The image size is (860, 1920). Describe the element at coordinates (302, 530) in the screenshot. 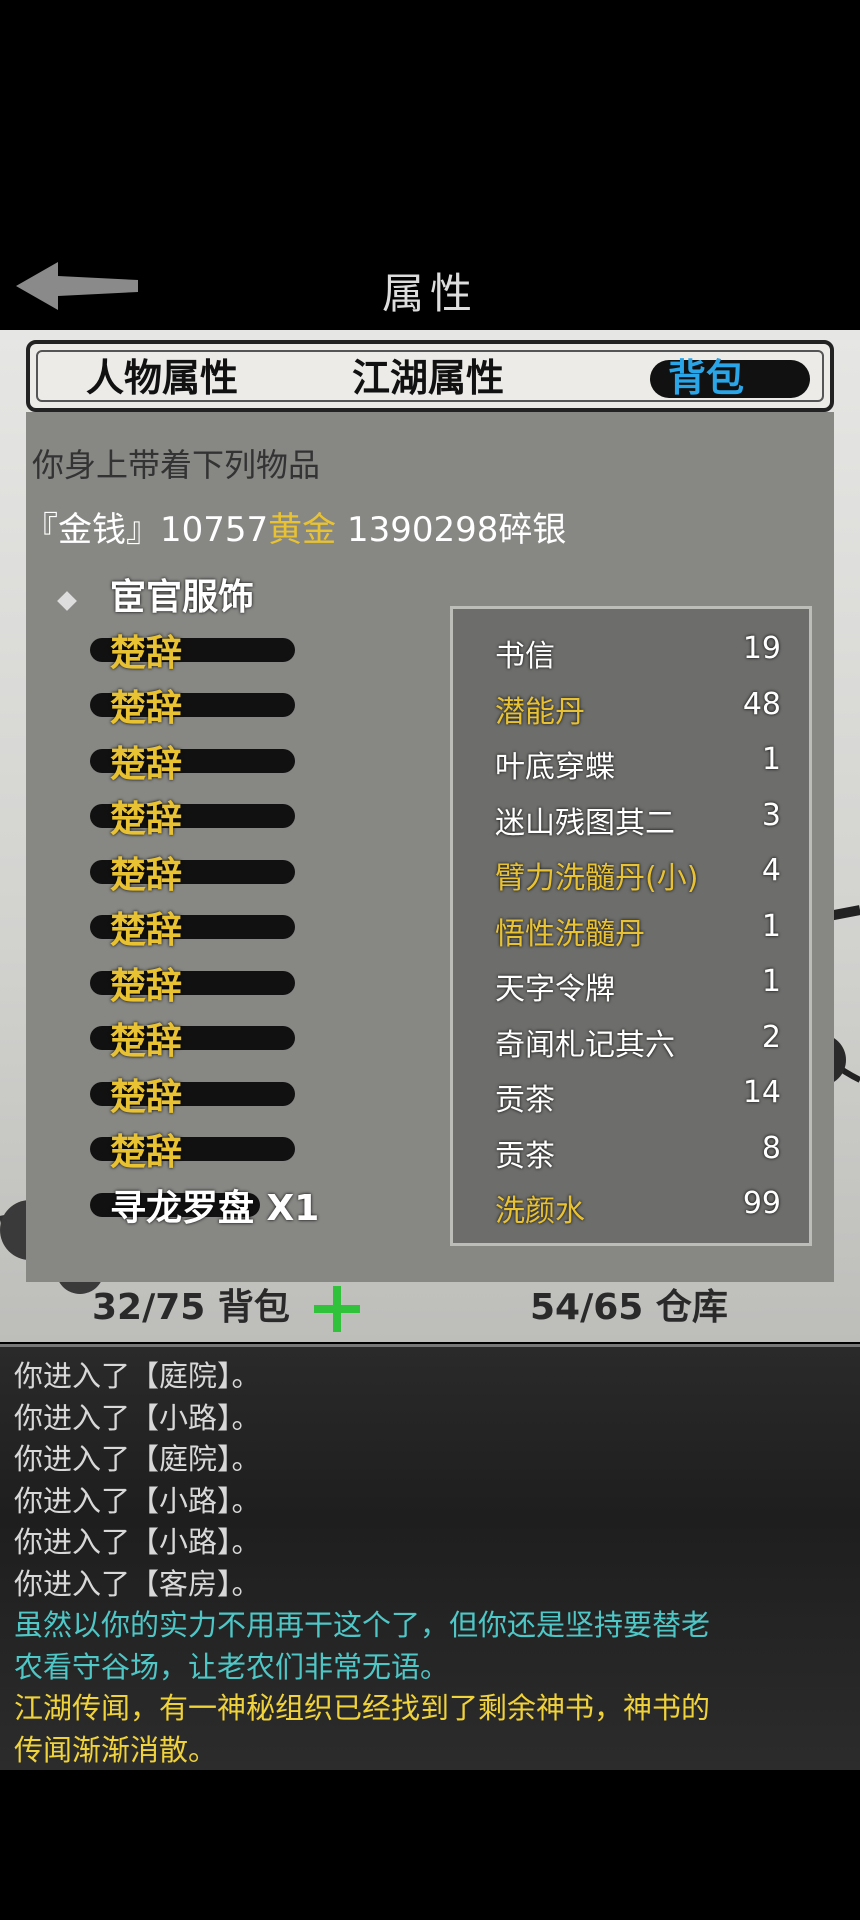

I see `gold-unit: 黄金` at that location.